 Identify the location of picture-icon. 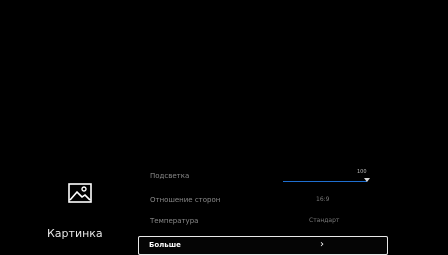
(80, 193).